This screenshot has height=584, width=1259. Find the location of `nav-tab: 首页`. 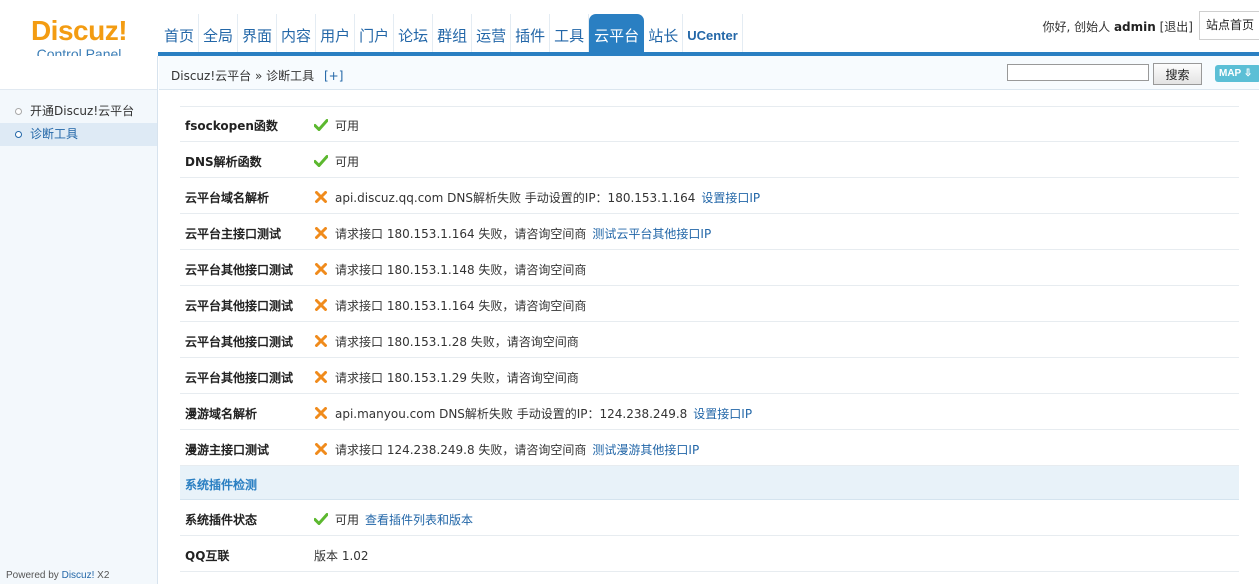

nav-tab: 首页 is located at coordinates (180, 33).